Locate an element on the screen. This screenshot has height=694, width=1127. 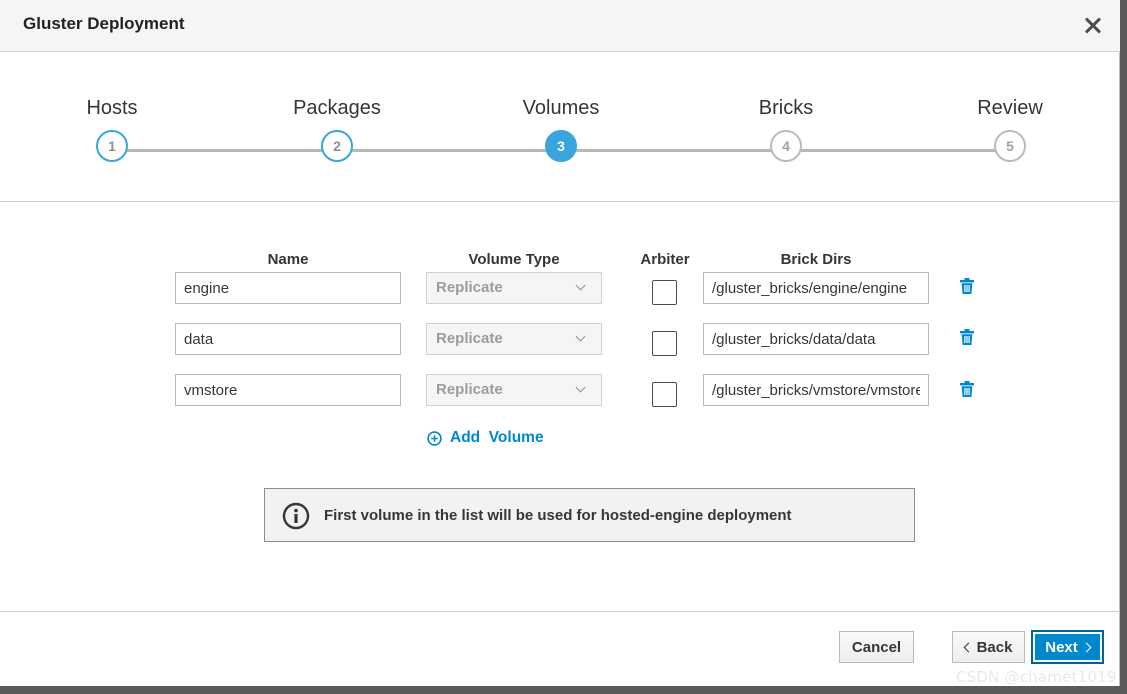
chevron-right-icon is located at coordinates (1086, 647).